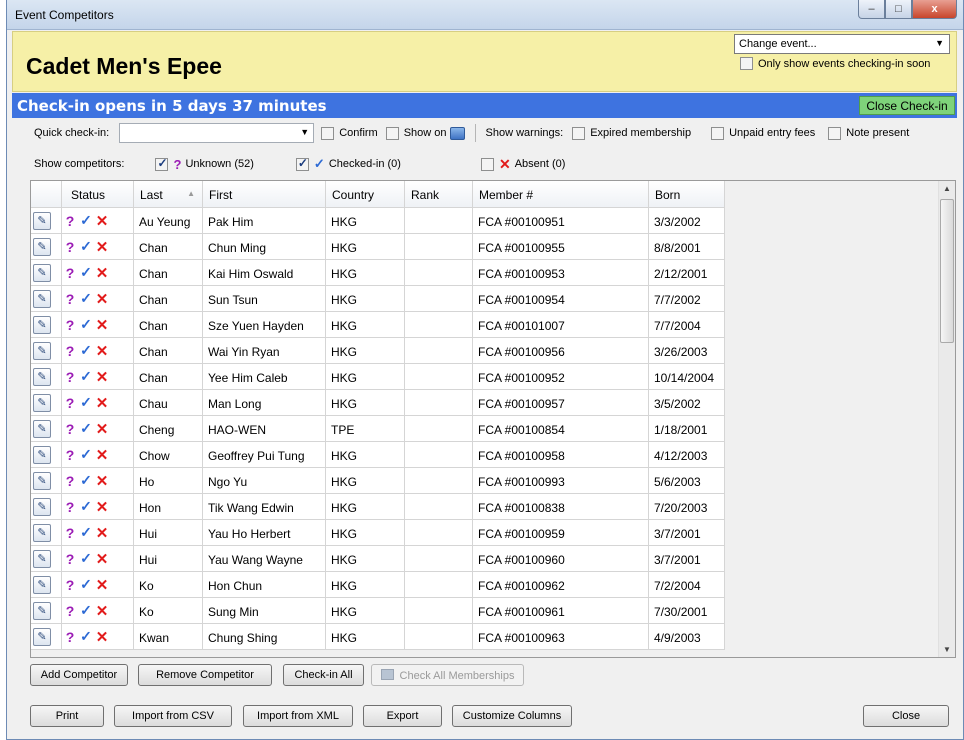 Image resolution: width=964 pixels, height=740 pixels. I want to click on print-button: Print, so click(67, 716).